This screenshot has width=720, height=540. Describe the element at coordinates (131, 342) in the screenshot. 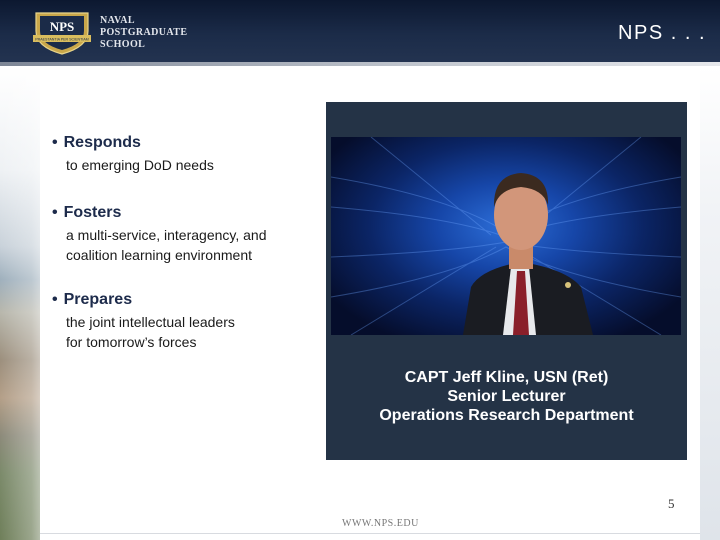

I see `bullet-body-line: for tomorrow’s forces` at that location.